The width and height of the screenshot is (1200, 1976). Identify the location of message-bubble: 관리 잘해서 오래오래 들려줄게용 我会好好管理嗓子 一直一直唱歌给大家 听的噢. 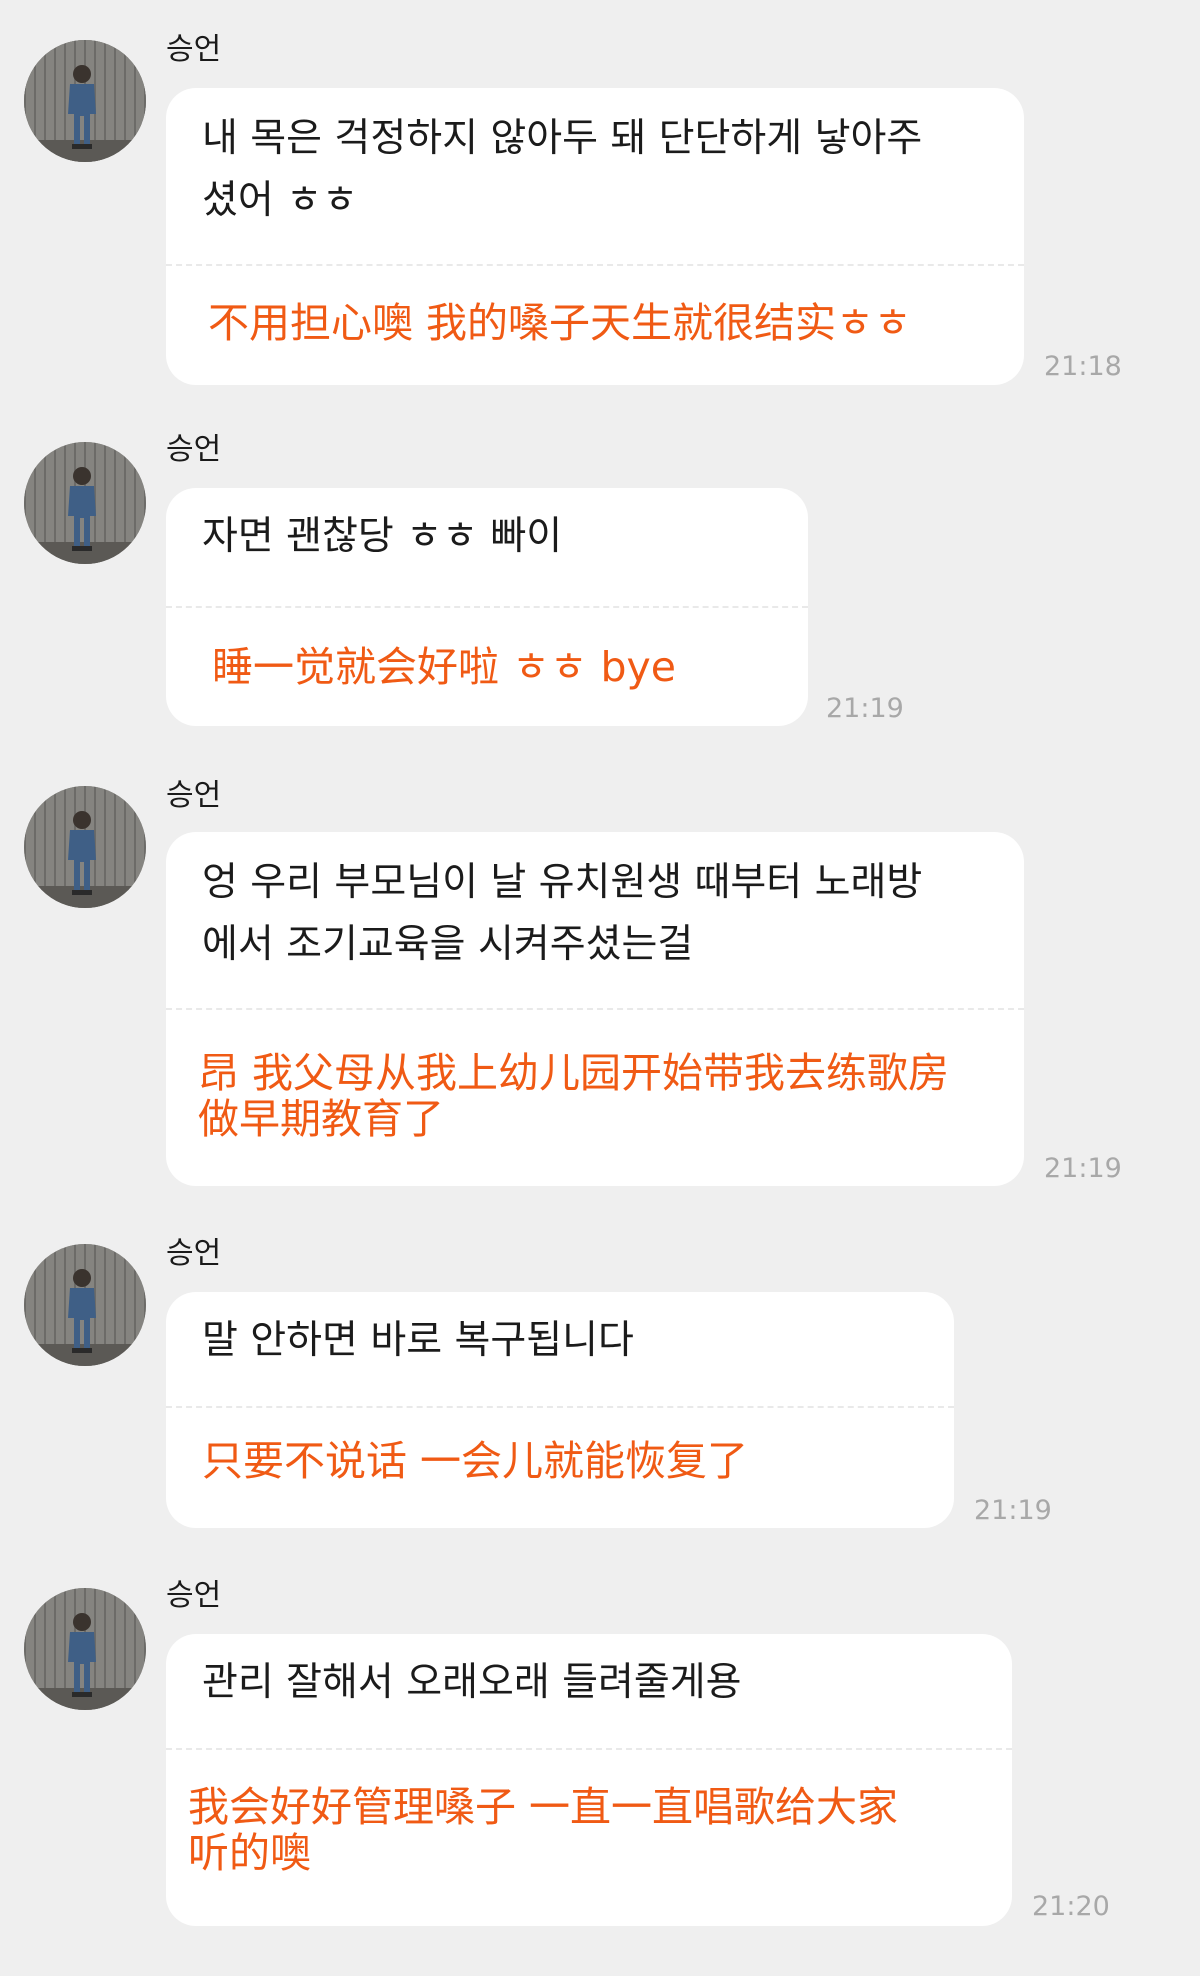
(589, 1780).